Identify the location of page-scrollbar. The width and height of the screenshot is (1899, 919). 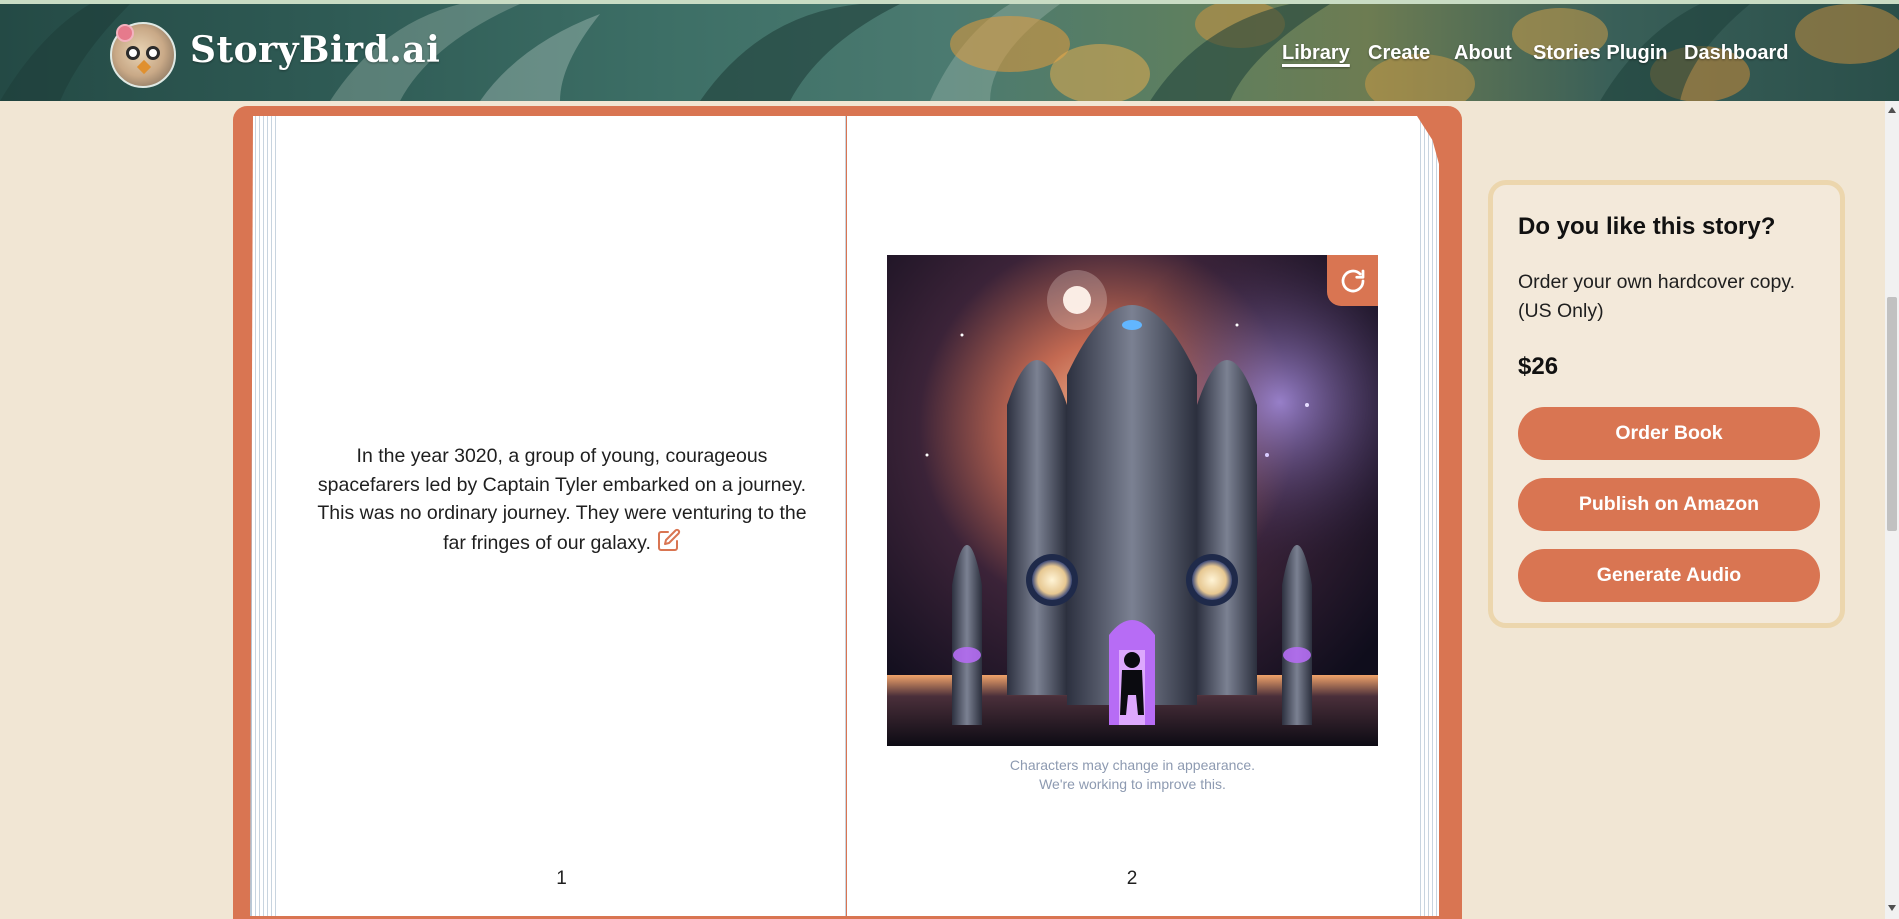
(1892, 510).